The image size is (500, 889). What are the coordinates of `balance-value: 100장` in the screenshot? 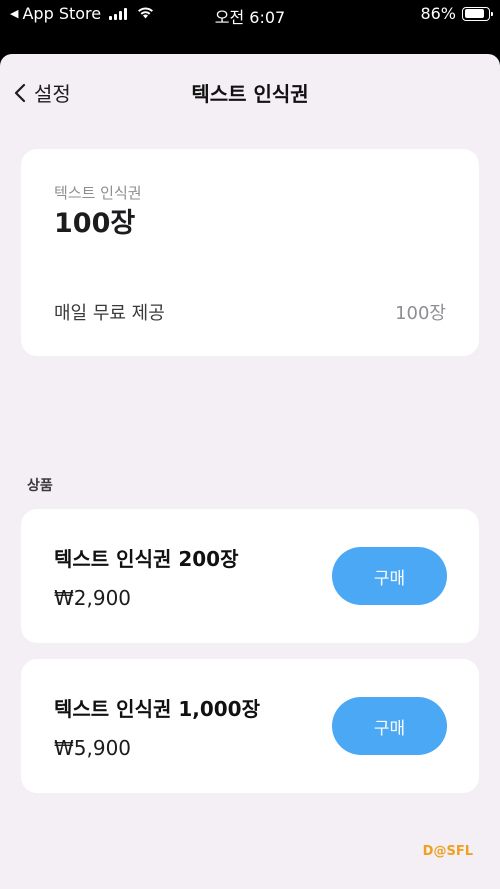 It's located at (95, 223).